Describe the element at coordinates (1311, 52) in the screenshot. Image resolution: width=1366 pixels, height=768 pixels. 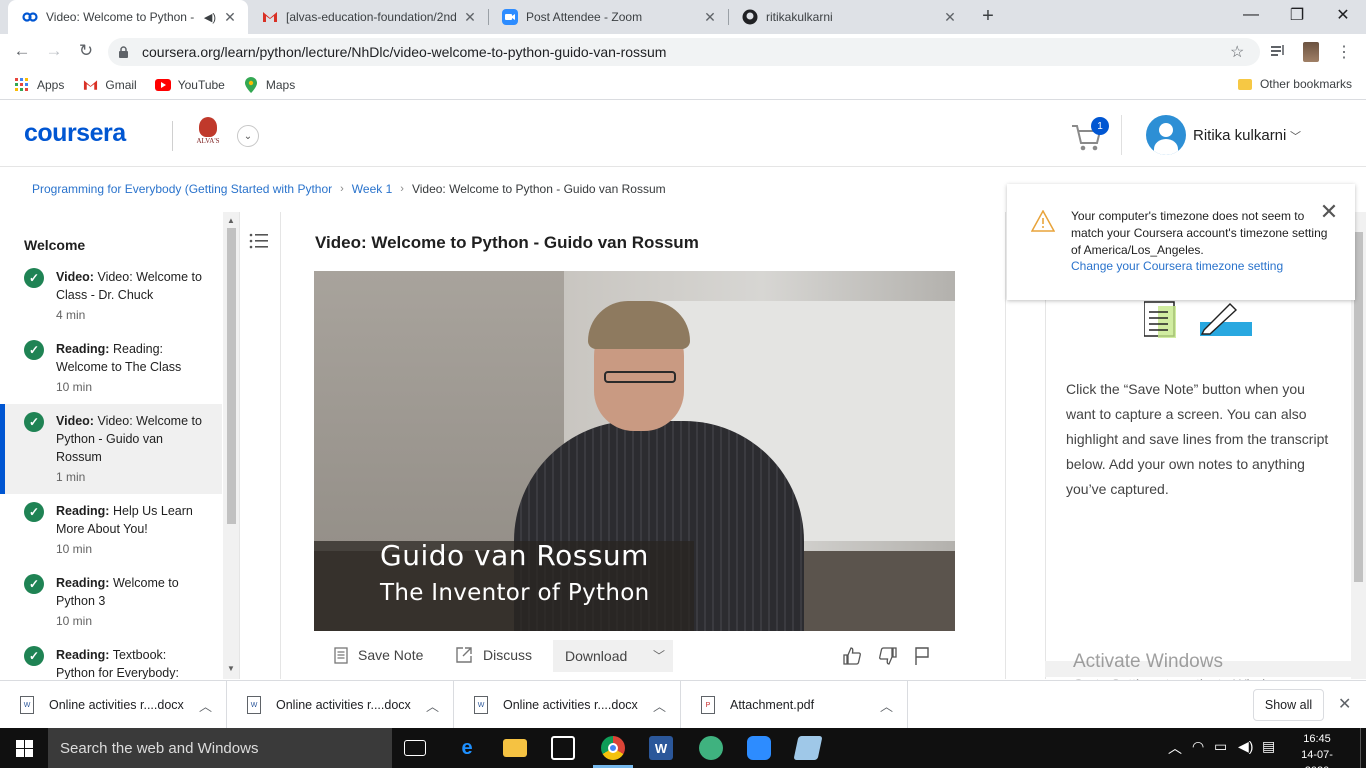
I see `profile-avatar-icon` at that location.